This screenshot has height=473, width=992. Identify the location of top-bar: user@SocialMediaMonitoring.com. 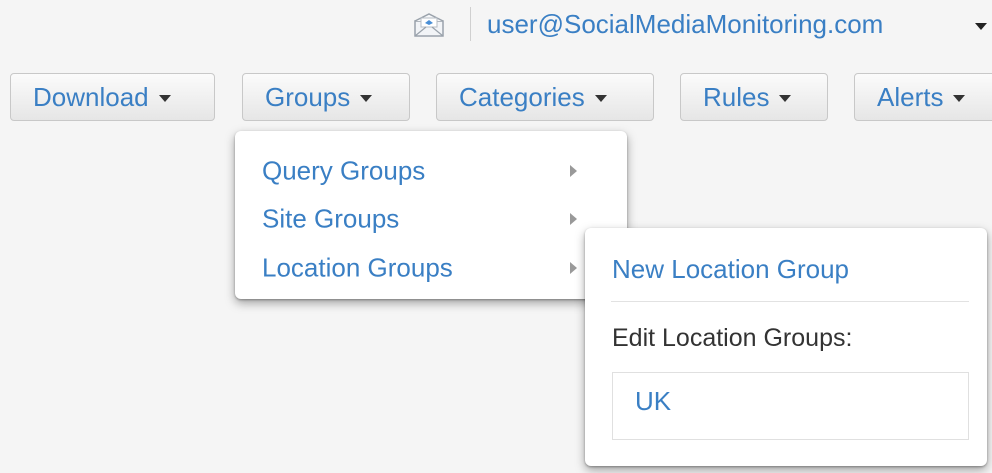
(496, 27).